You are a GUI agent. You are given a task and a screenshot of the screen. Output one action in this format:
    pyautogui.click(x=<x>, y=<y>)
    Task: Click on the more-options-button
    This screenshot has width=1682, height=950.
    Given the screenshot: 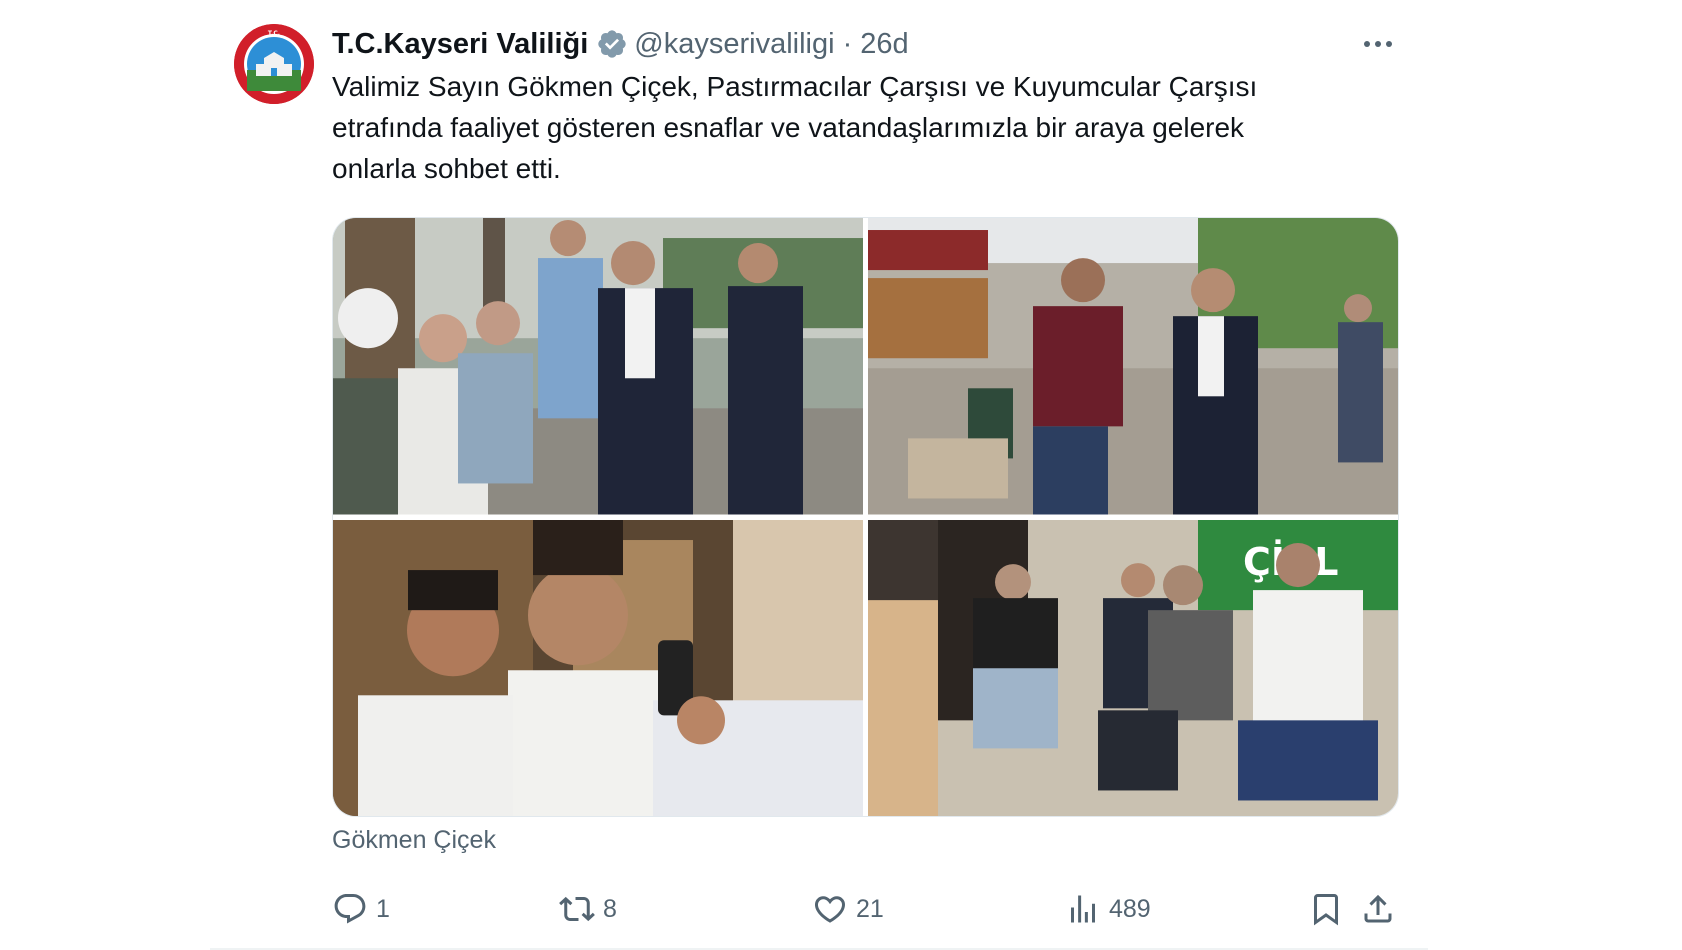 What is the action you would take?
    pyautogui.click(x=1378, y=44)
    